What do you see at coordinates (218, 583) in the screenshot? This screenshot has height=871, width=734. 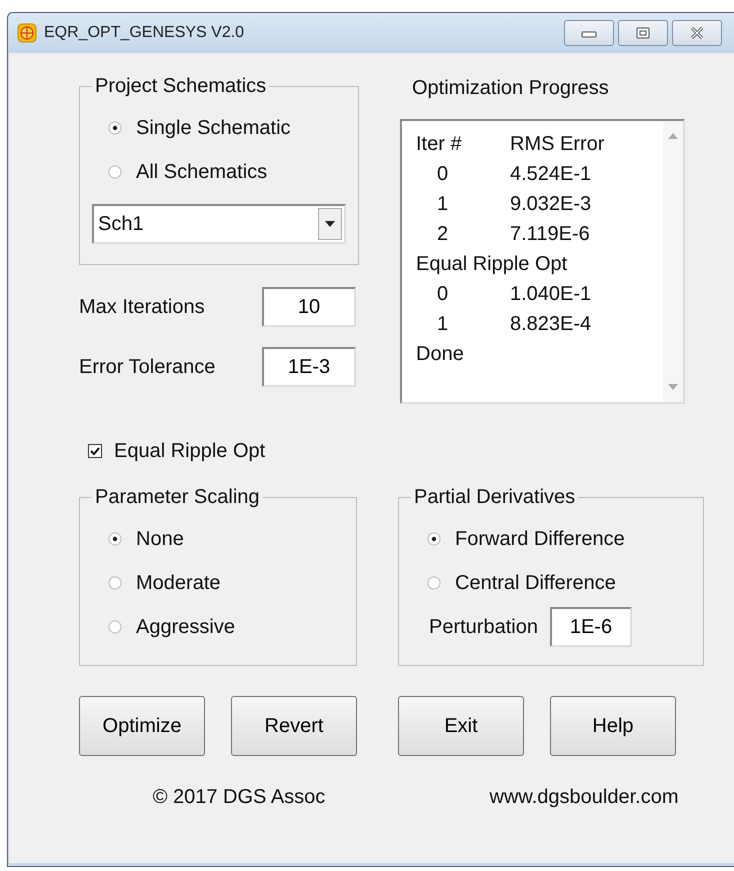 I see `radio-option: Moderate` at bounding box center [218, 583].